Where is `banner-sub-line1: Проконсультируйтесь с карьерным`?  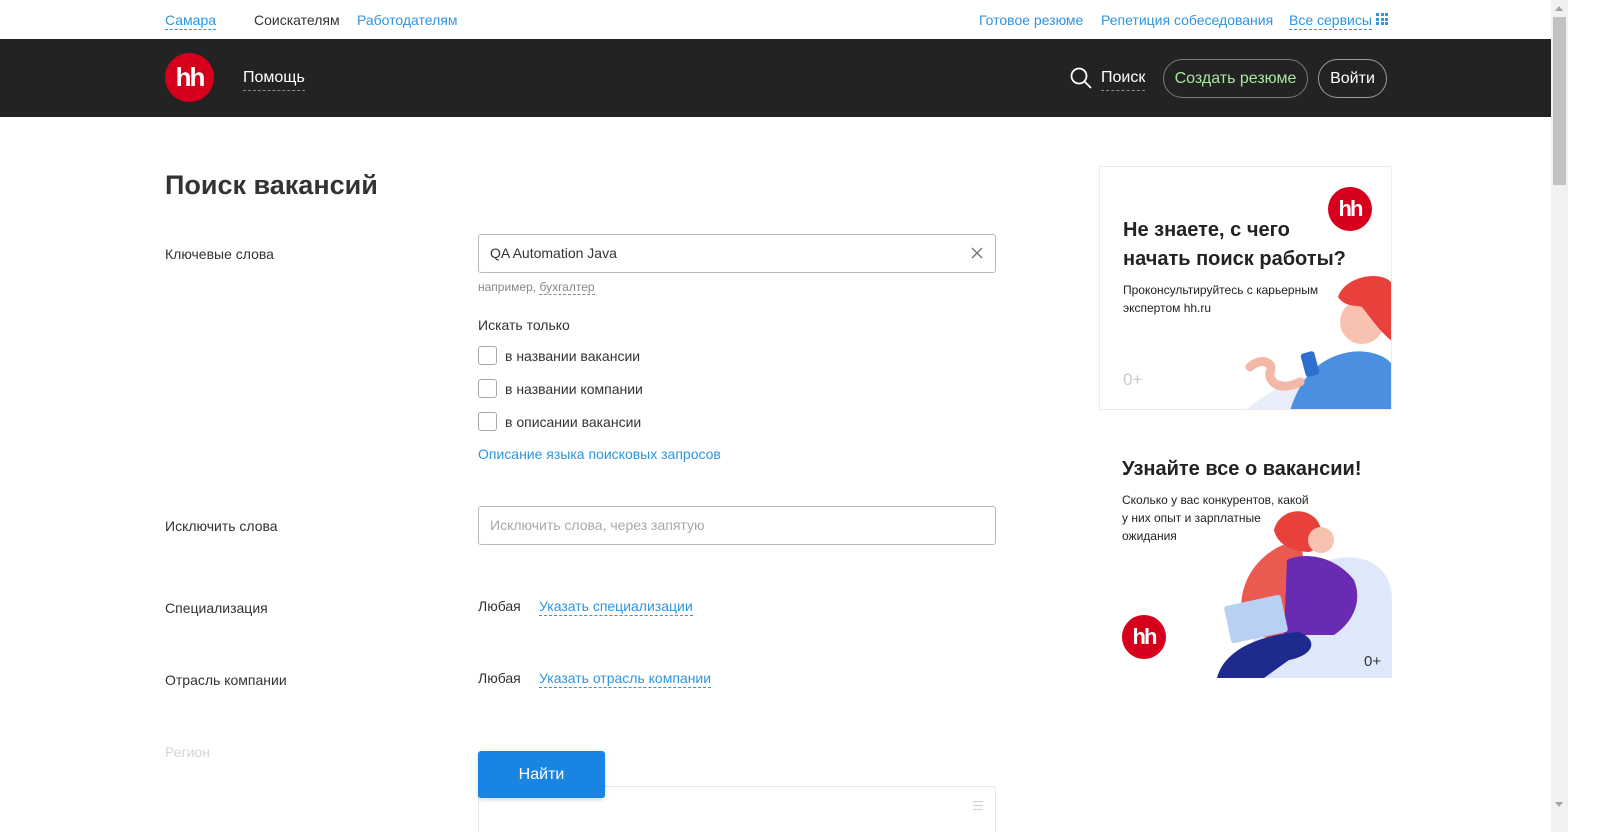 banner-sub-line1: Проконсультируйтесь с карьерным is located at coordinates (1221, 290).